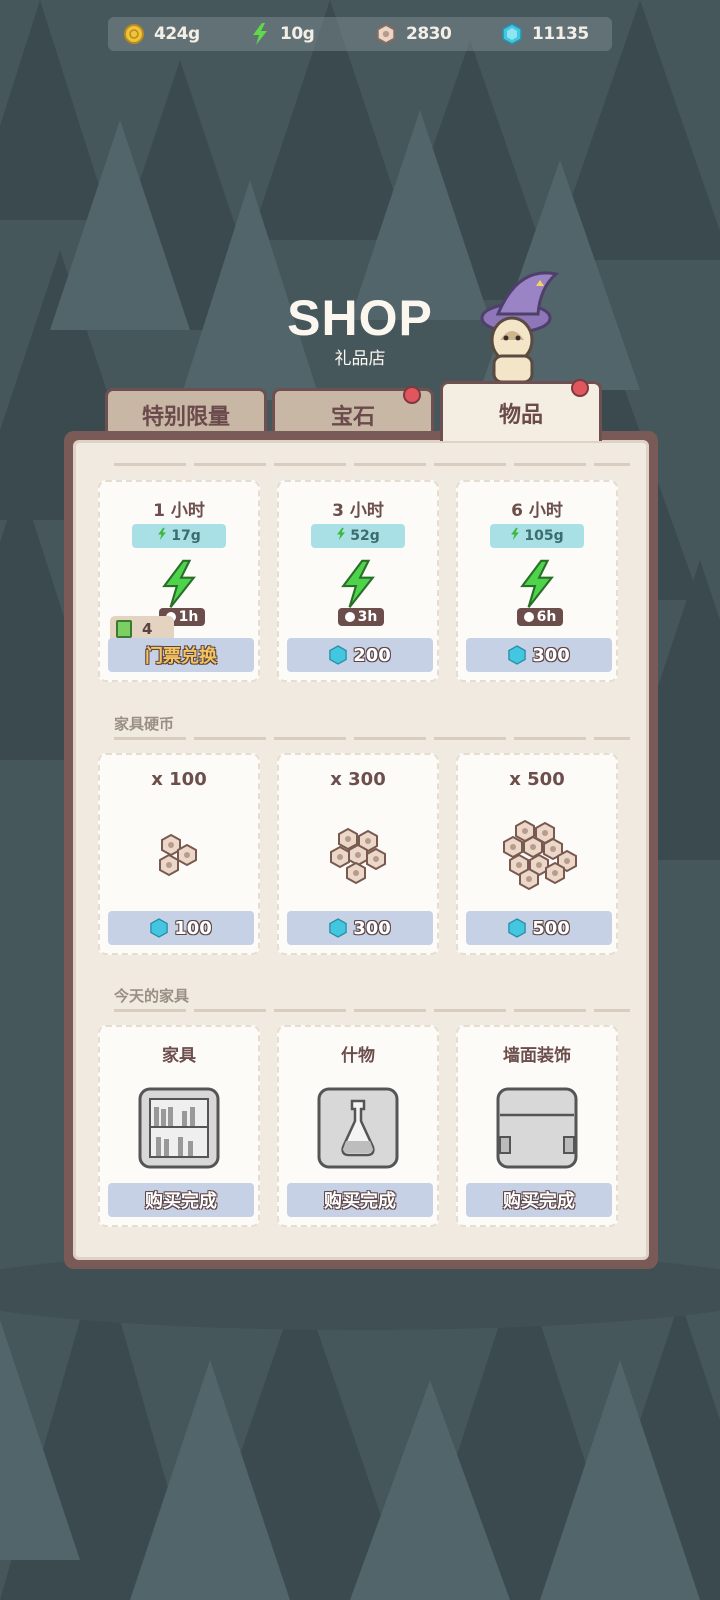  I want to click on energy-amount: 17g, so click(179, 536).